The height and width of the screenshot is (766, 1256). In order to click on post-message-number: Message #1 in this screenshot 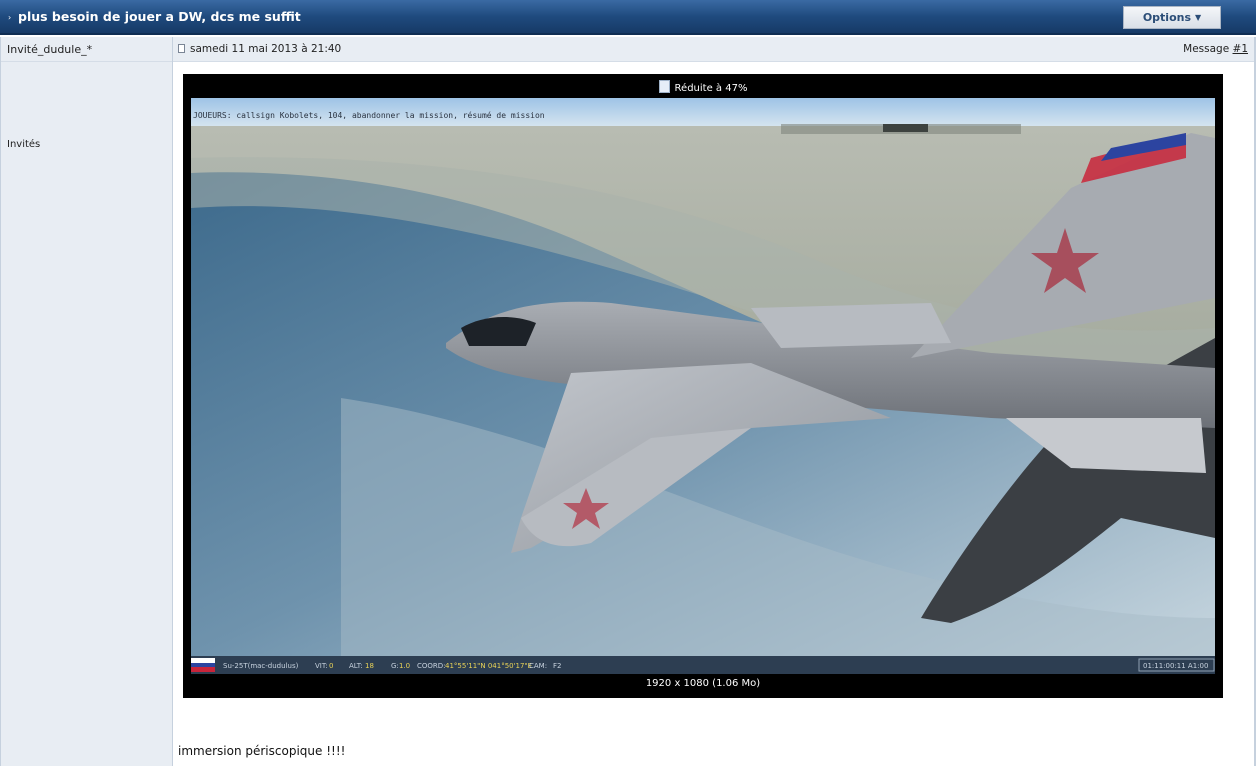, I will do `click(1215, 49)`.